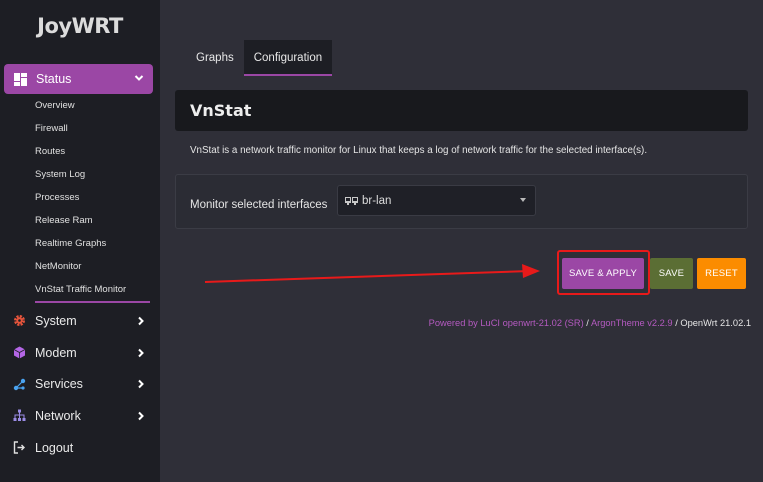  Describe the element at coordinates (259, 205) in the screenshot. I see `field-label: Monitor selected interfaces` at that location.